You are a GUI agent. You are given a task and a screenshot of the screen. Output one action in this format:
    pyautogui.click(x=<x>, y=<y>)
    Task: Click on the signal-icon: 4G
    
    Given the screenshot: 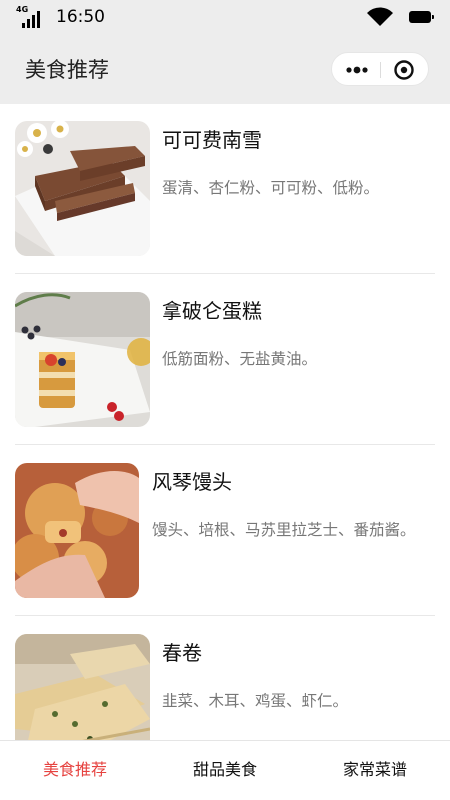 What is the action you would take?
    pyautogui.click(x=29, y=16)
    